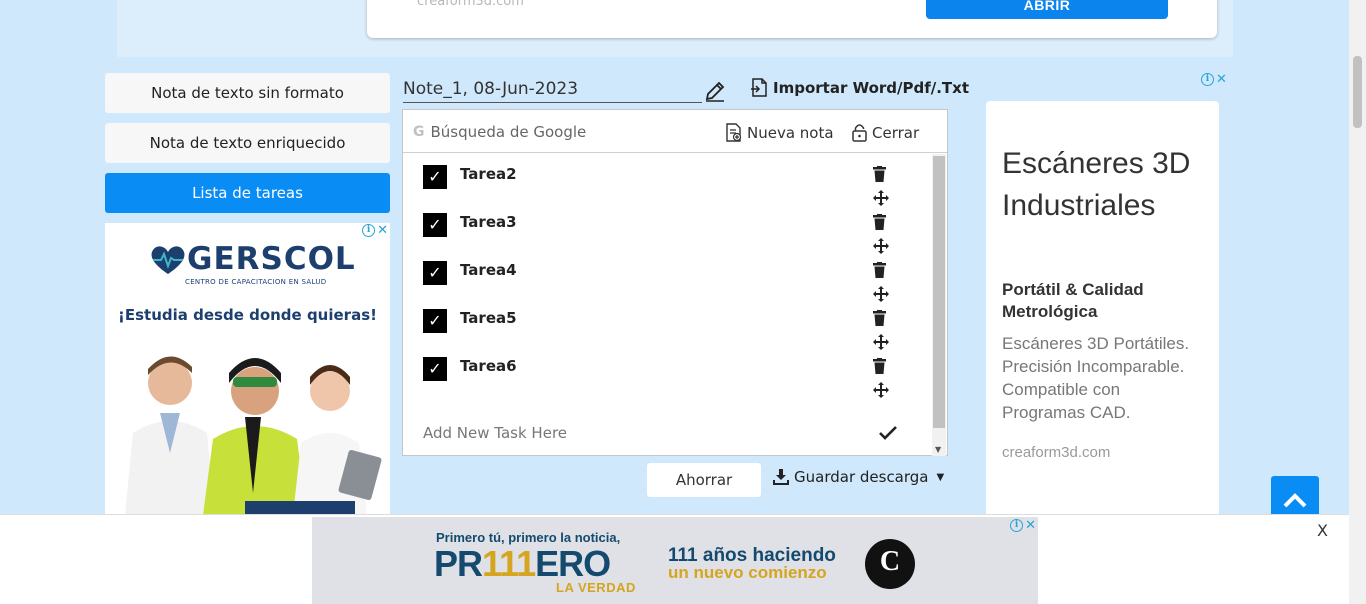 The height and width of the screenshot is (604, 1366). I want to click on task-row: ✓ Tarea4, so click(666, 277).